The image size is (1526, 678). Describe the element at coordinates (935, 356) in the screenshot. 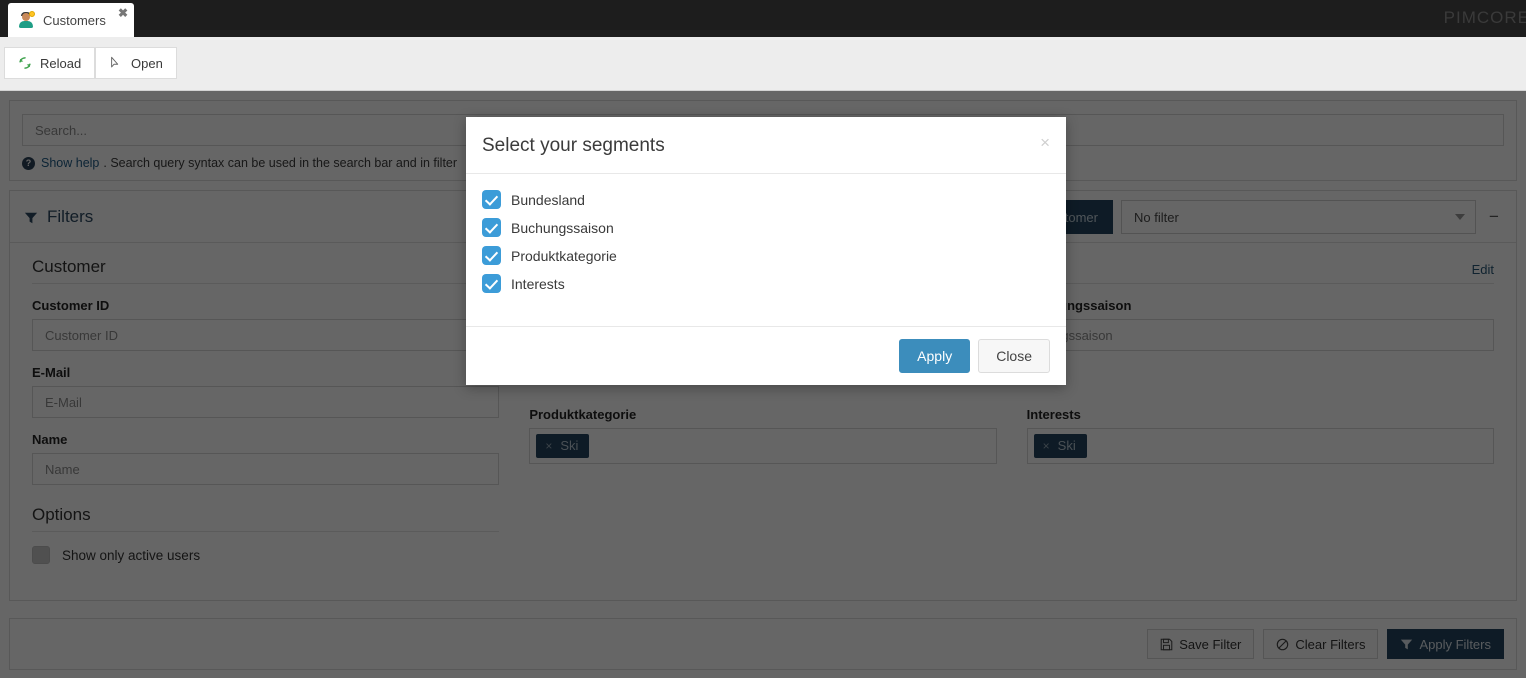

I see `apply-button: Apply` at that location.